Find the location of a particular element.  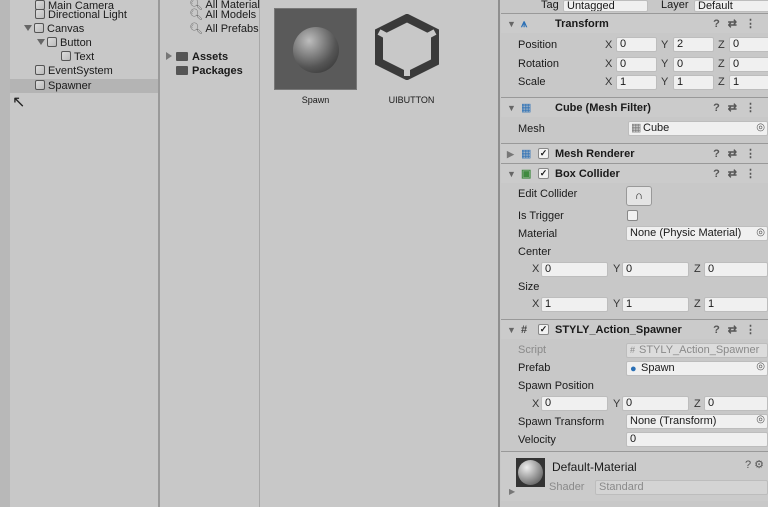

scale-z-field: 1 is located at coordinates (748, 82).